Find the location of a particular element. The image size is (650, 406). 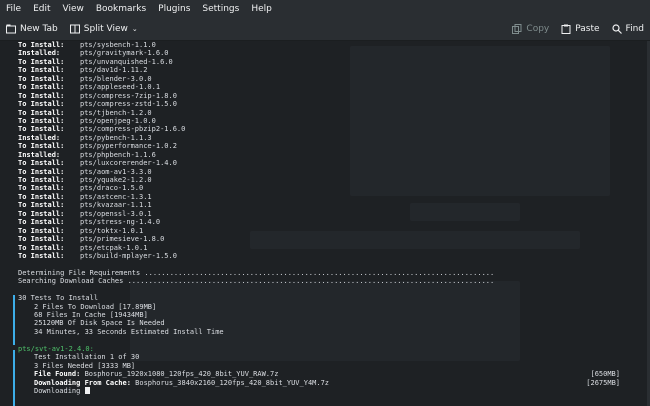

install-package: pts/toktx-1.0.1 is located at coordinates (112, 230).